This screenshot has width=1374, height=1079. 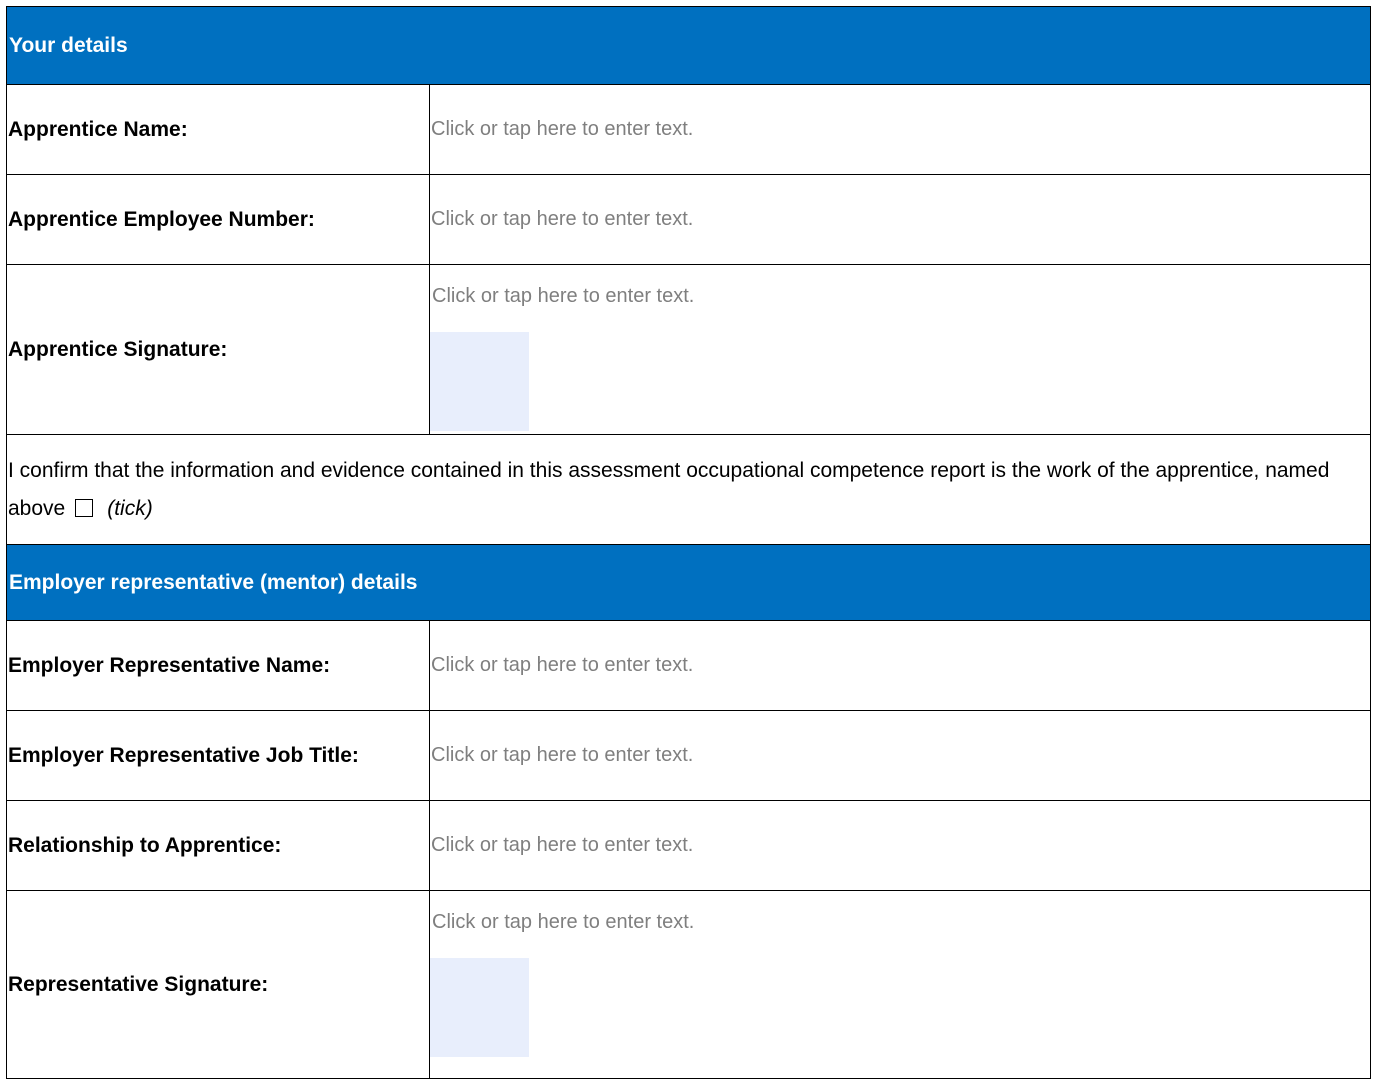 I want to click on apprentice-name-field: Click or tap here to enter text., so click(x=900, y=129).